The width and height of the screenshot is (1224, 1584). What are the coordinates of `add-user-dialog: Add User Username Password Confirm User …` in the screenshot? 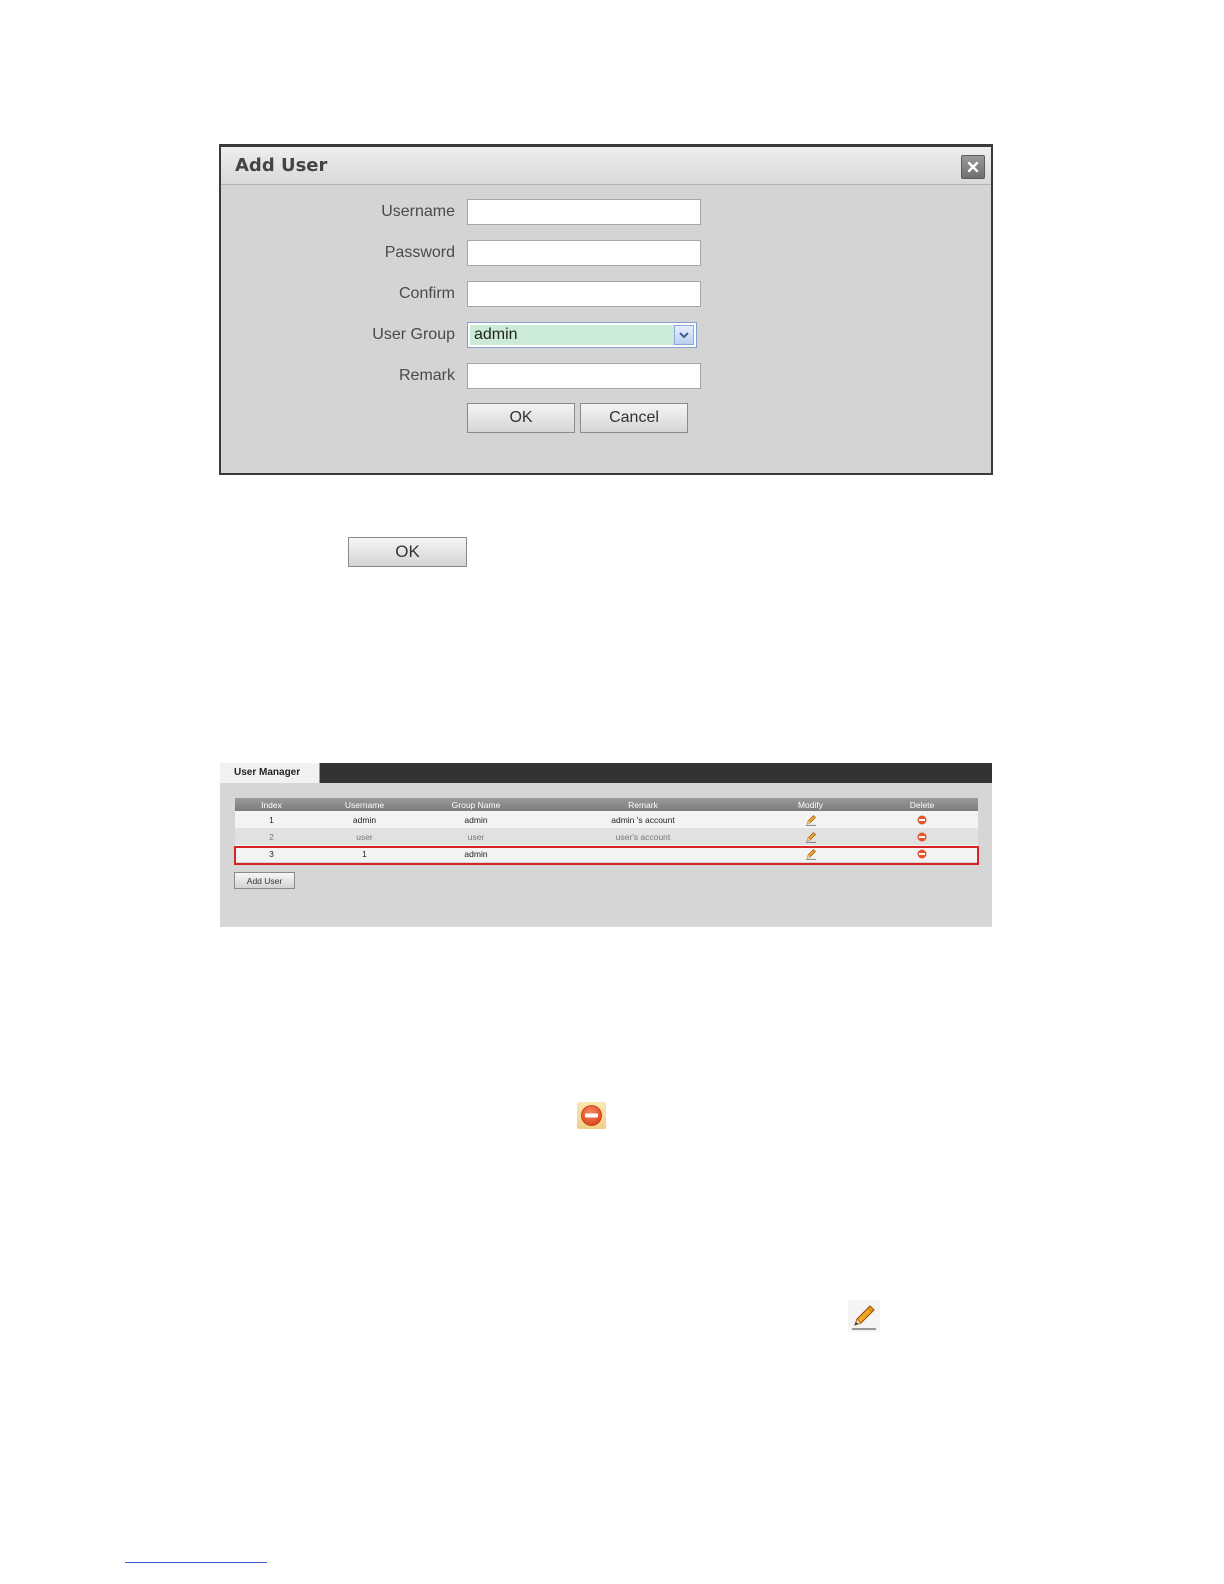 It's located at (606, 309).